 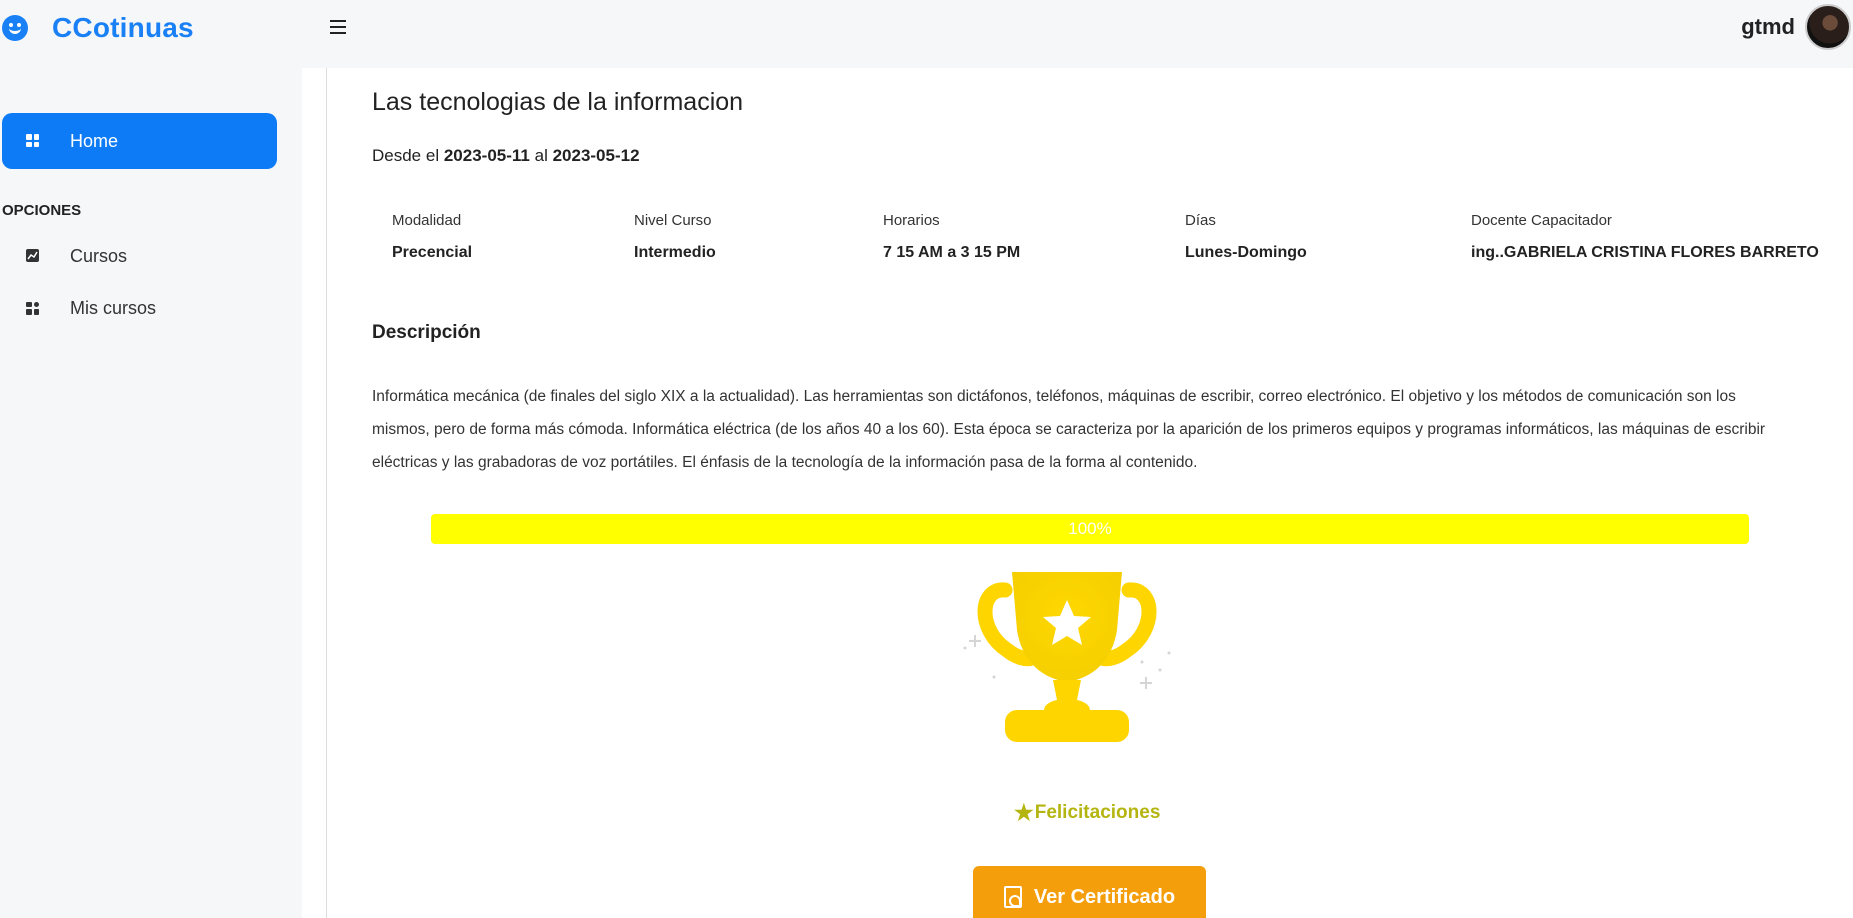 I want to click on brand-name: CCotinuas, so click(x=123, y=28).